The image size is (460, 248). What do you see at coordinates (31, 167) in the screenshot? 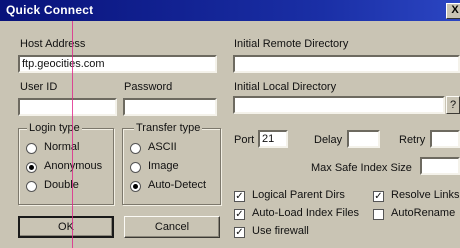
I see `login-anonymous-radio` at bounding box center [31, 167].